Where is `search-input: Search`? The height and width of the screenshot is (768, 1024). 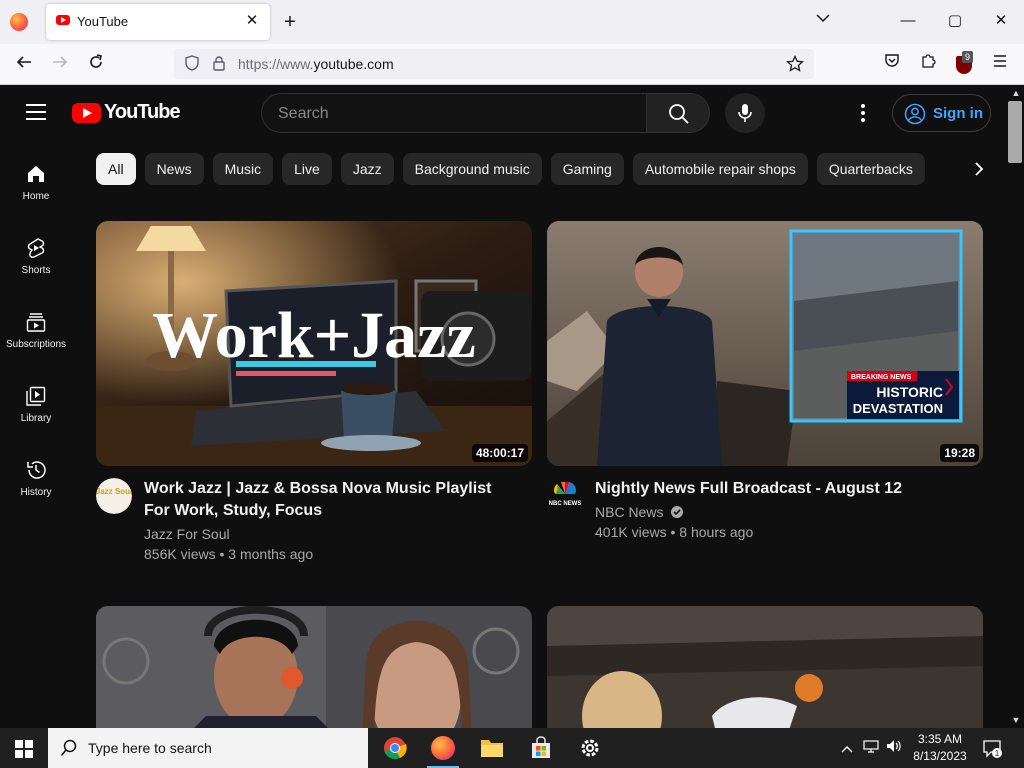
search-input: Search is located at coordinates (453, 113).